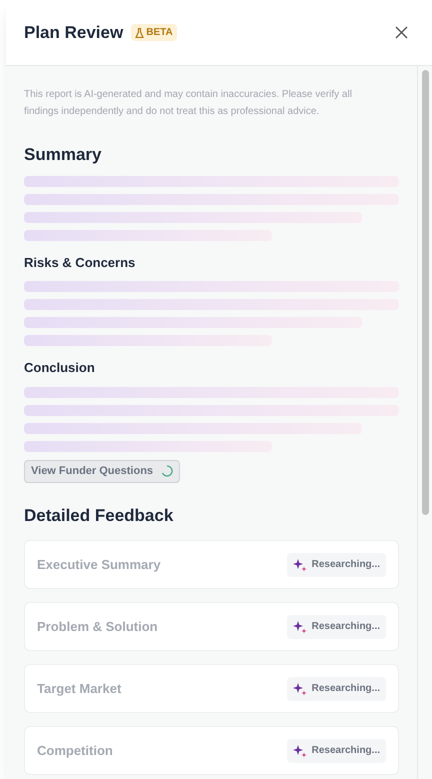 This screenshot has height=779, width=432. What do you see at coordinates (99, 565) in the screenshot?
I see `feedback-title: Executive Summary` at bounding box center [99, 565].